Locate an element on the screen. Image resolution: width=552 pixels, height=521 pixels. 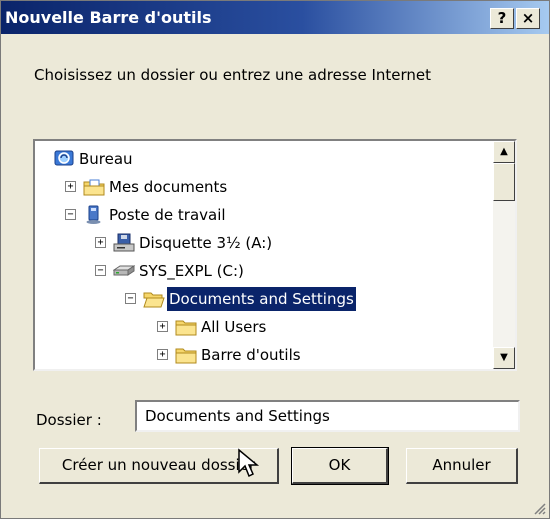
tree-item-label: Poste de travail is located at coordinates (167, 215).